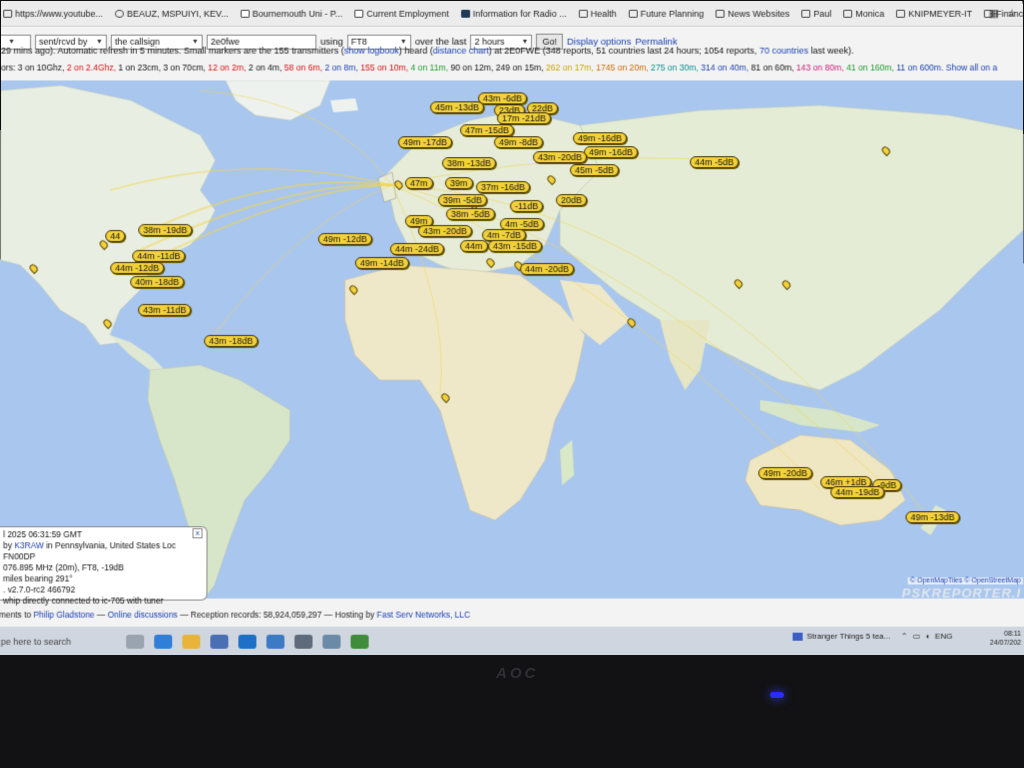 This screenshot has width=1024, height=768. Describe the element at coordinates (345, 239) in the screenshot. I see `spot-label: 49m -12dB` at that location.